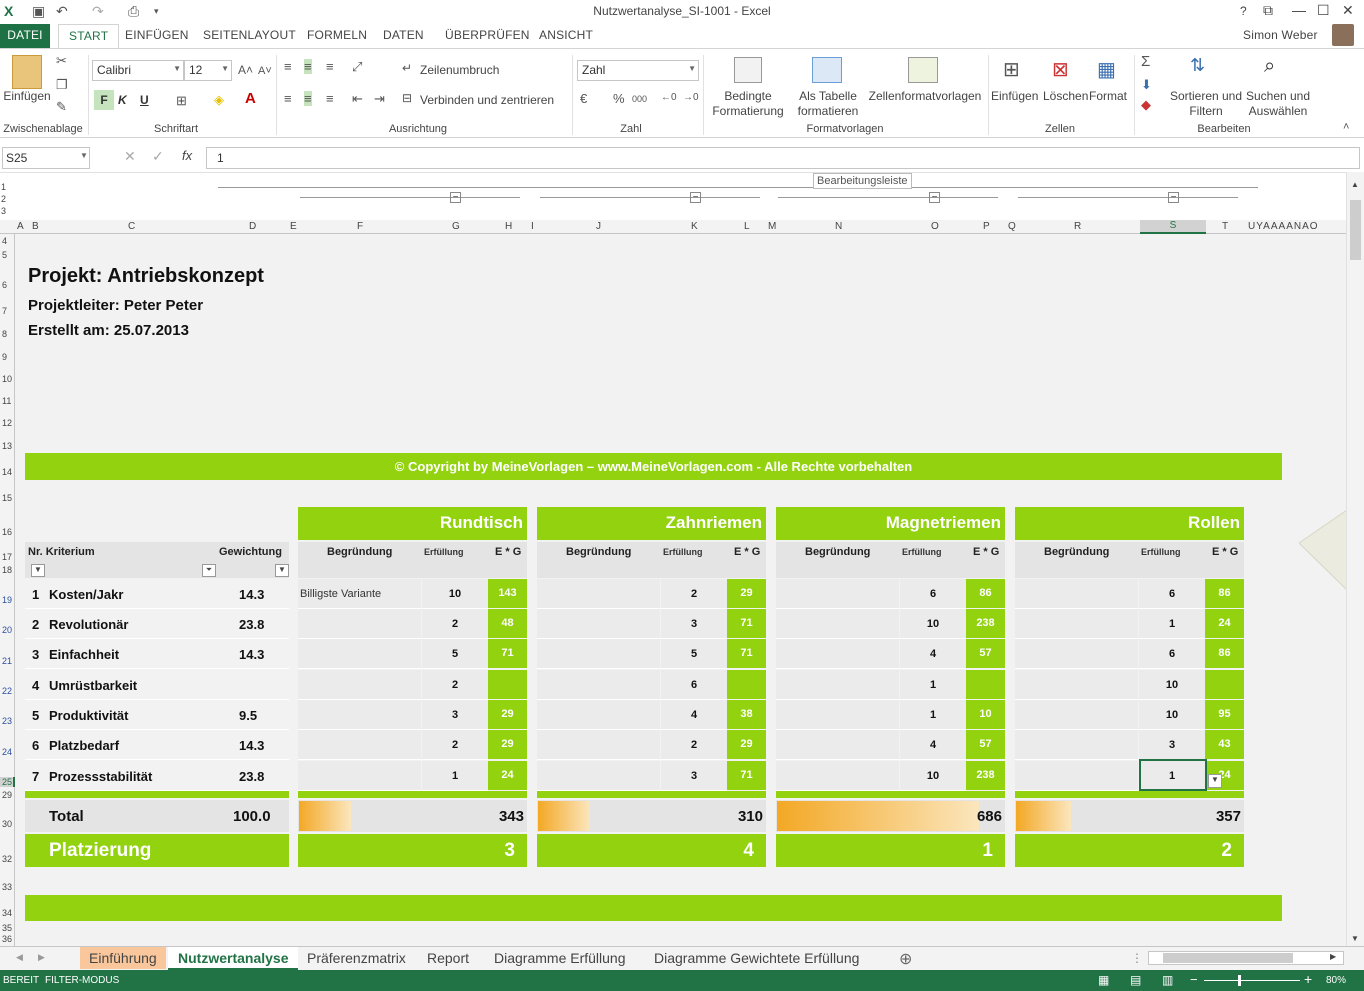 The image size is (1364, 991). Describe the element at coordinates (448, 958) in the screenshot. I see `sheet-tab-report: Report` at that location.